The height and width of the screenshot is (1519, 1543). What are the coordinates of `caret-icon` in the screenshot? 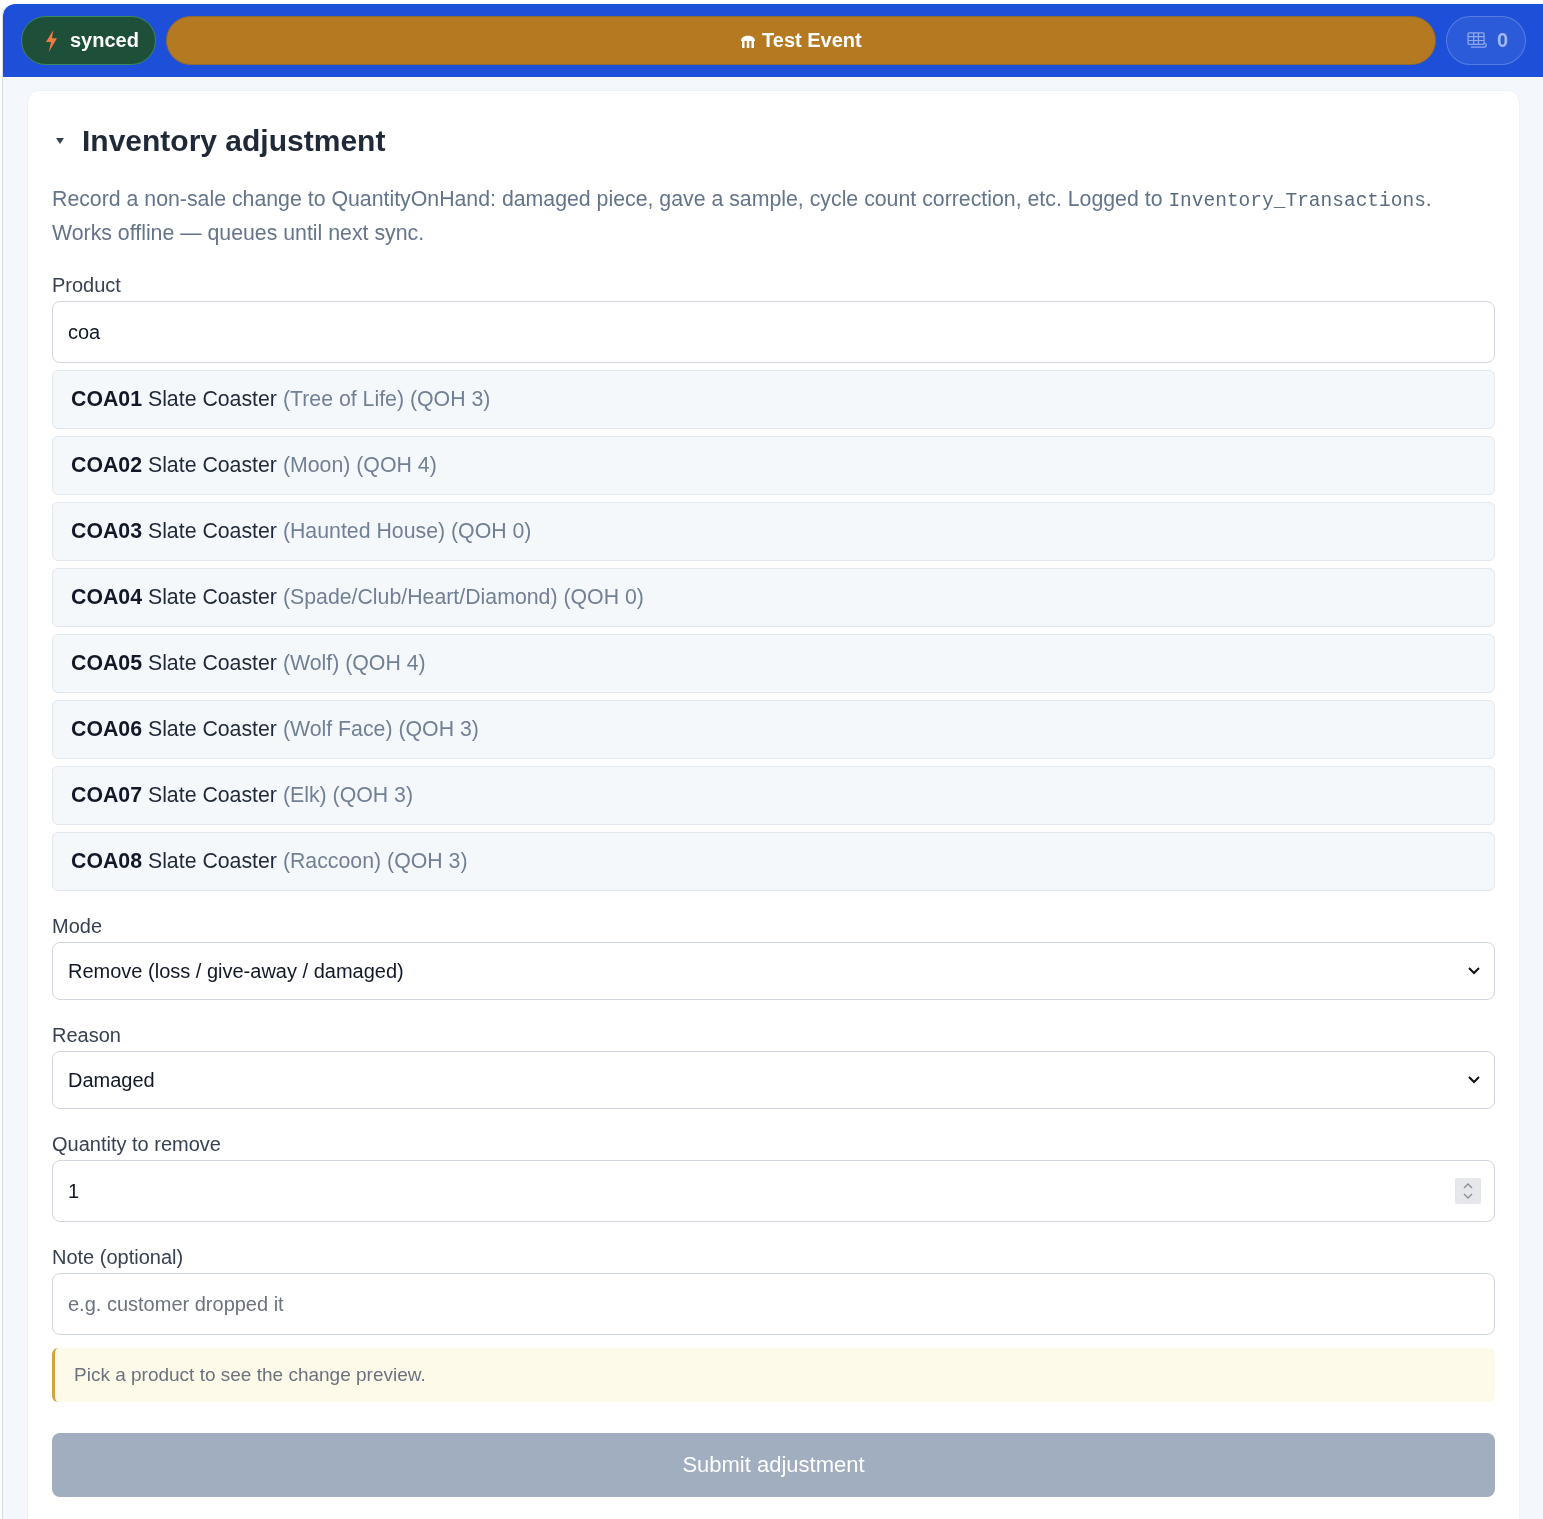 It's located at (60, 141).